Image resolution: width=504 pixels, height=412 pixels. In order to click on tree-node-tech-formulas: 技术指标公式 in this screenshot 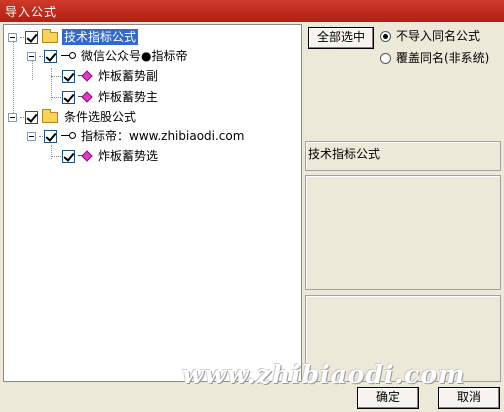, I will do `click(73, 37)`.